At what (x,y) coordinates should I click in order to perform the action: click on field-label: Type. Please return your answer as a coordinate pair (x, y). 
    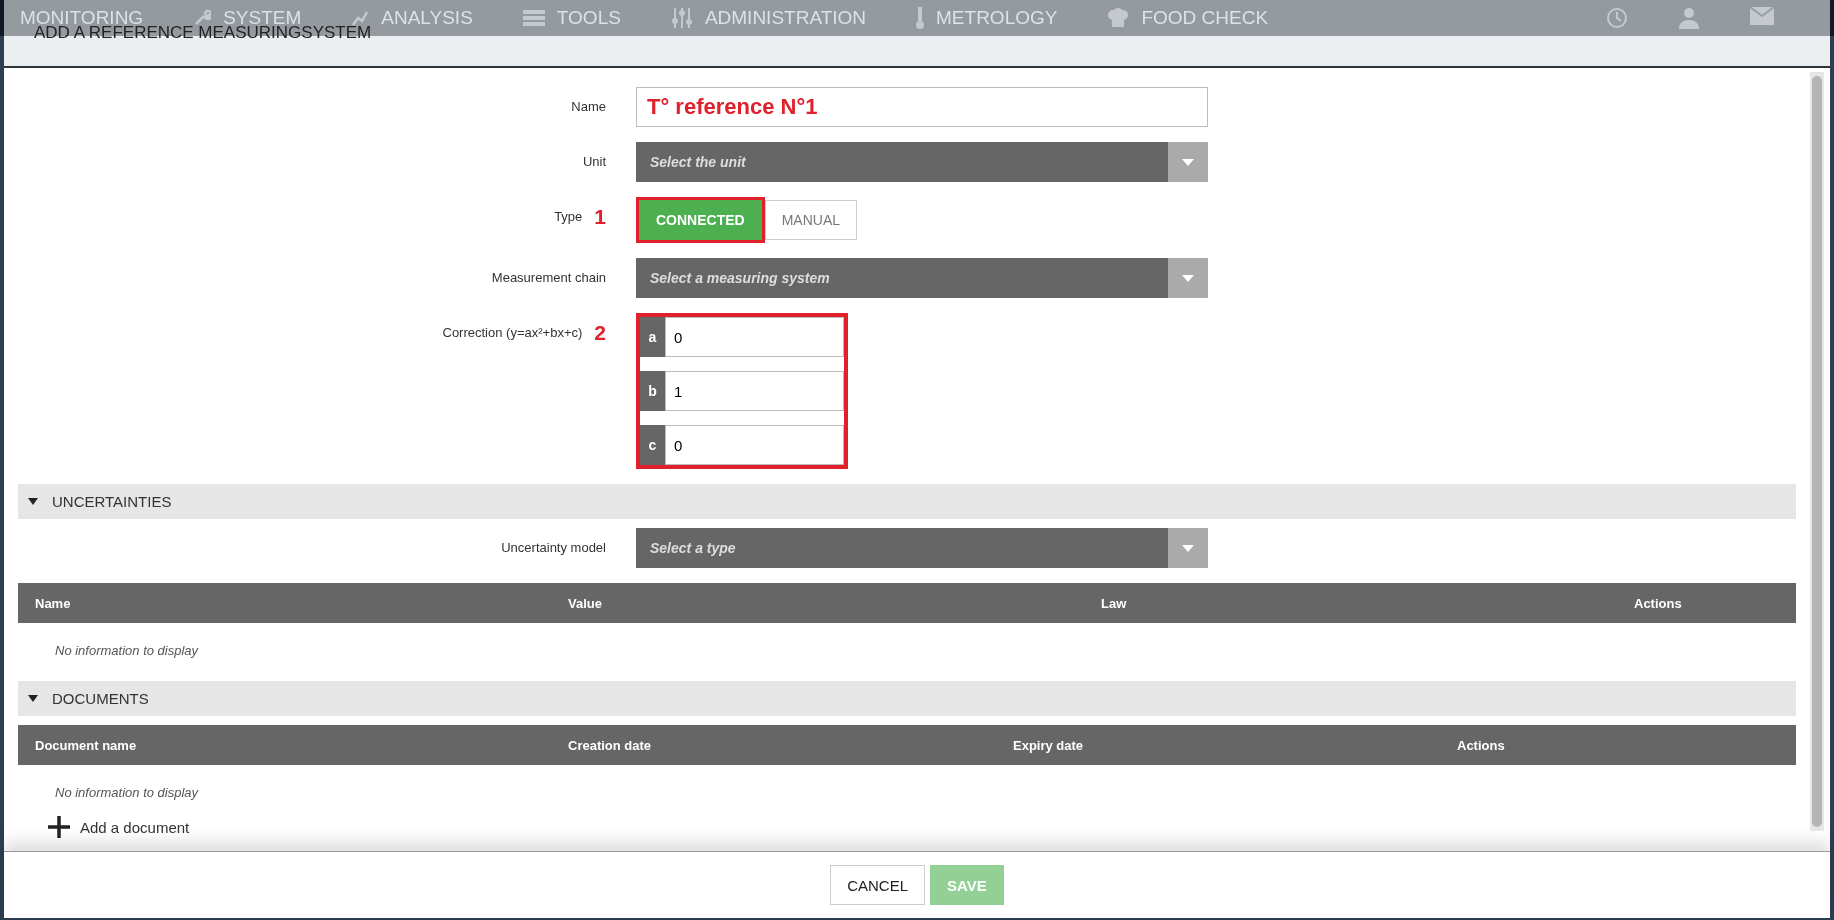
    Looking at the image, I should click on (568, 216).